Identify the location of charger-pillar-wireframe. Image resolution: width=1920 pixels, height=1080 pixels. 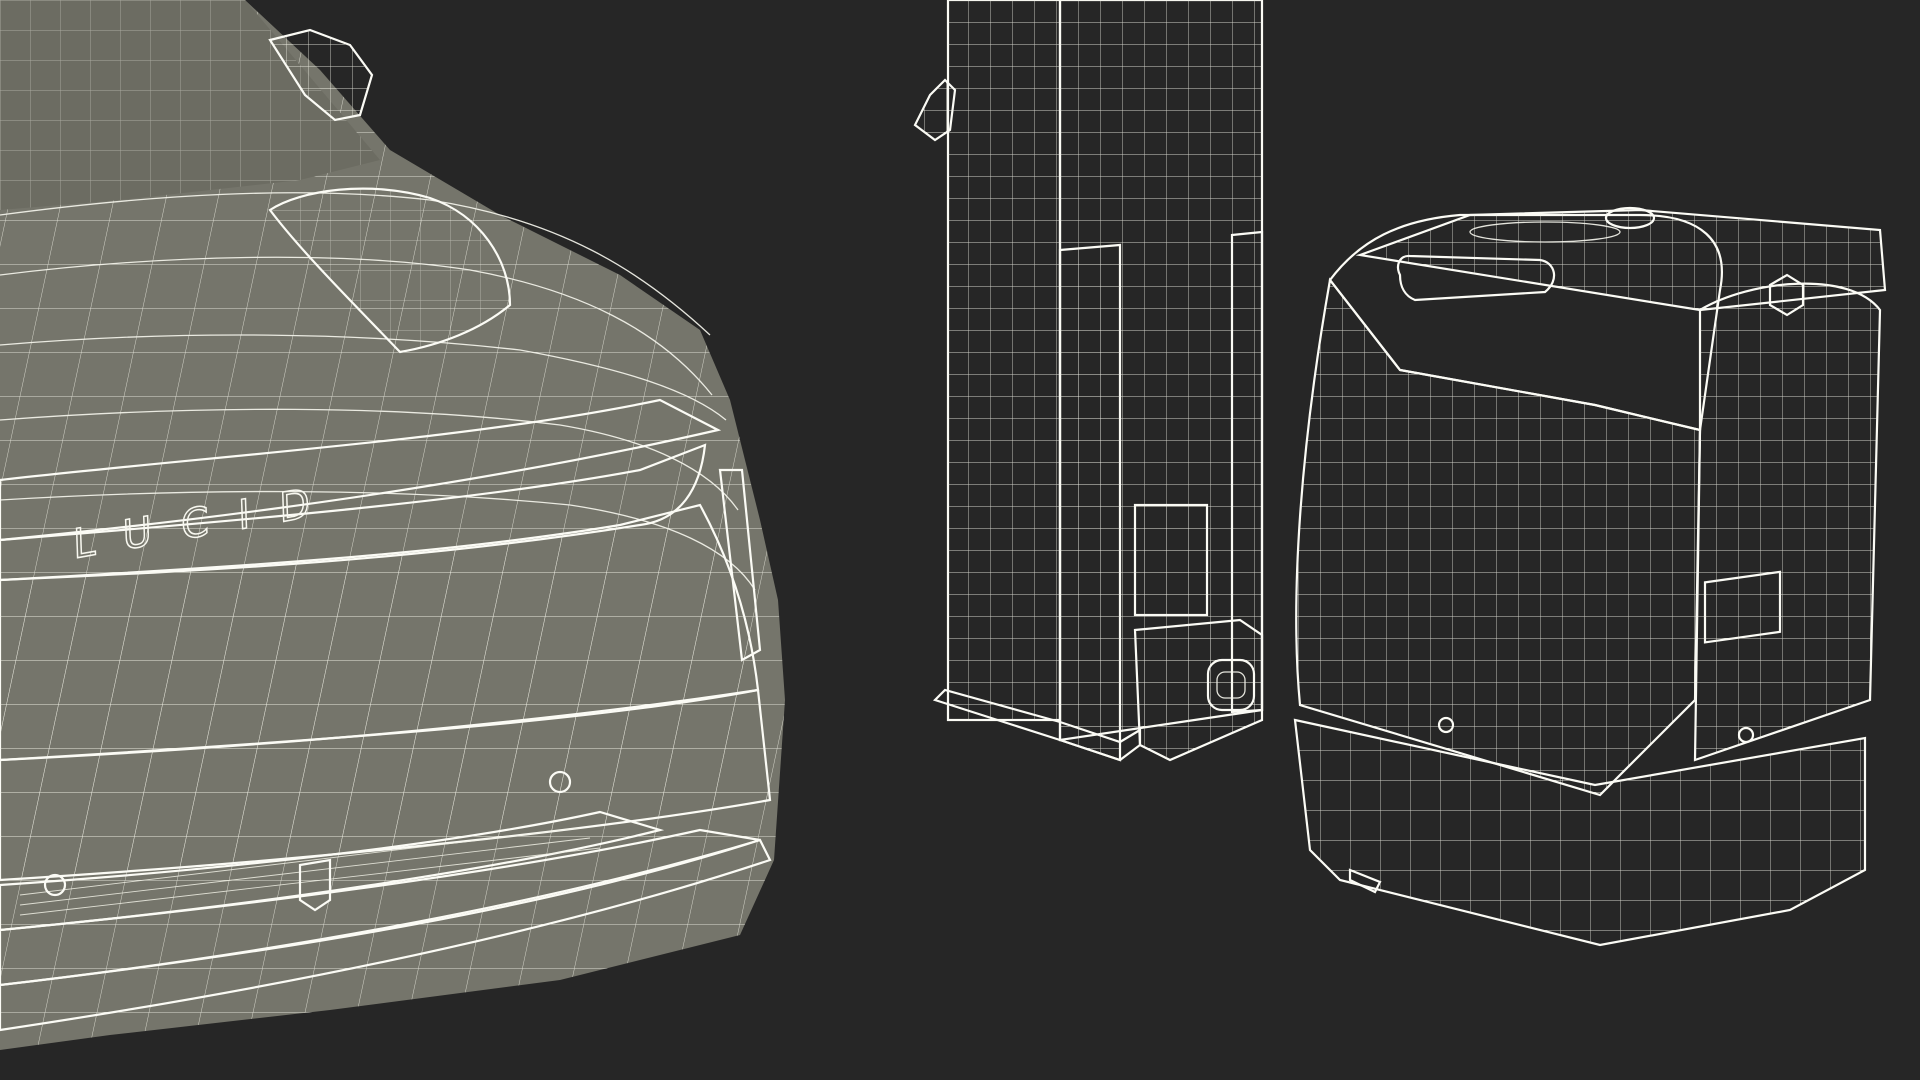
(1088, 381).